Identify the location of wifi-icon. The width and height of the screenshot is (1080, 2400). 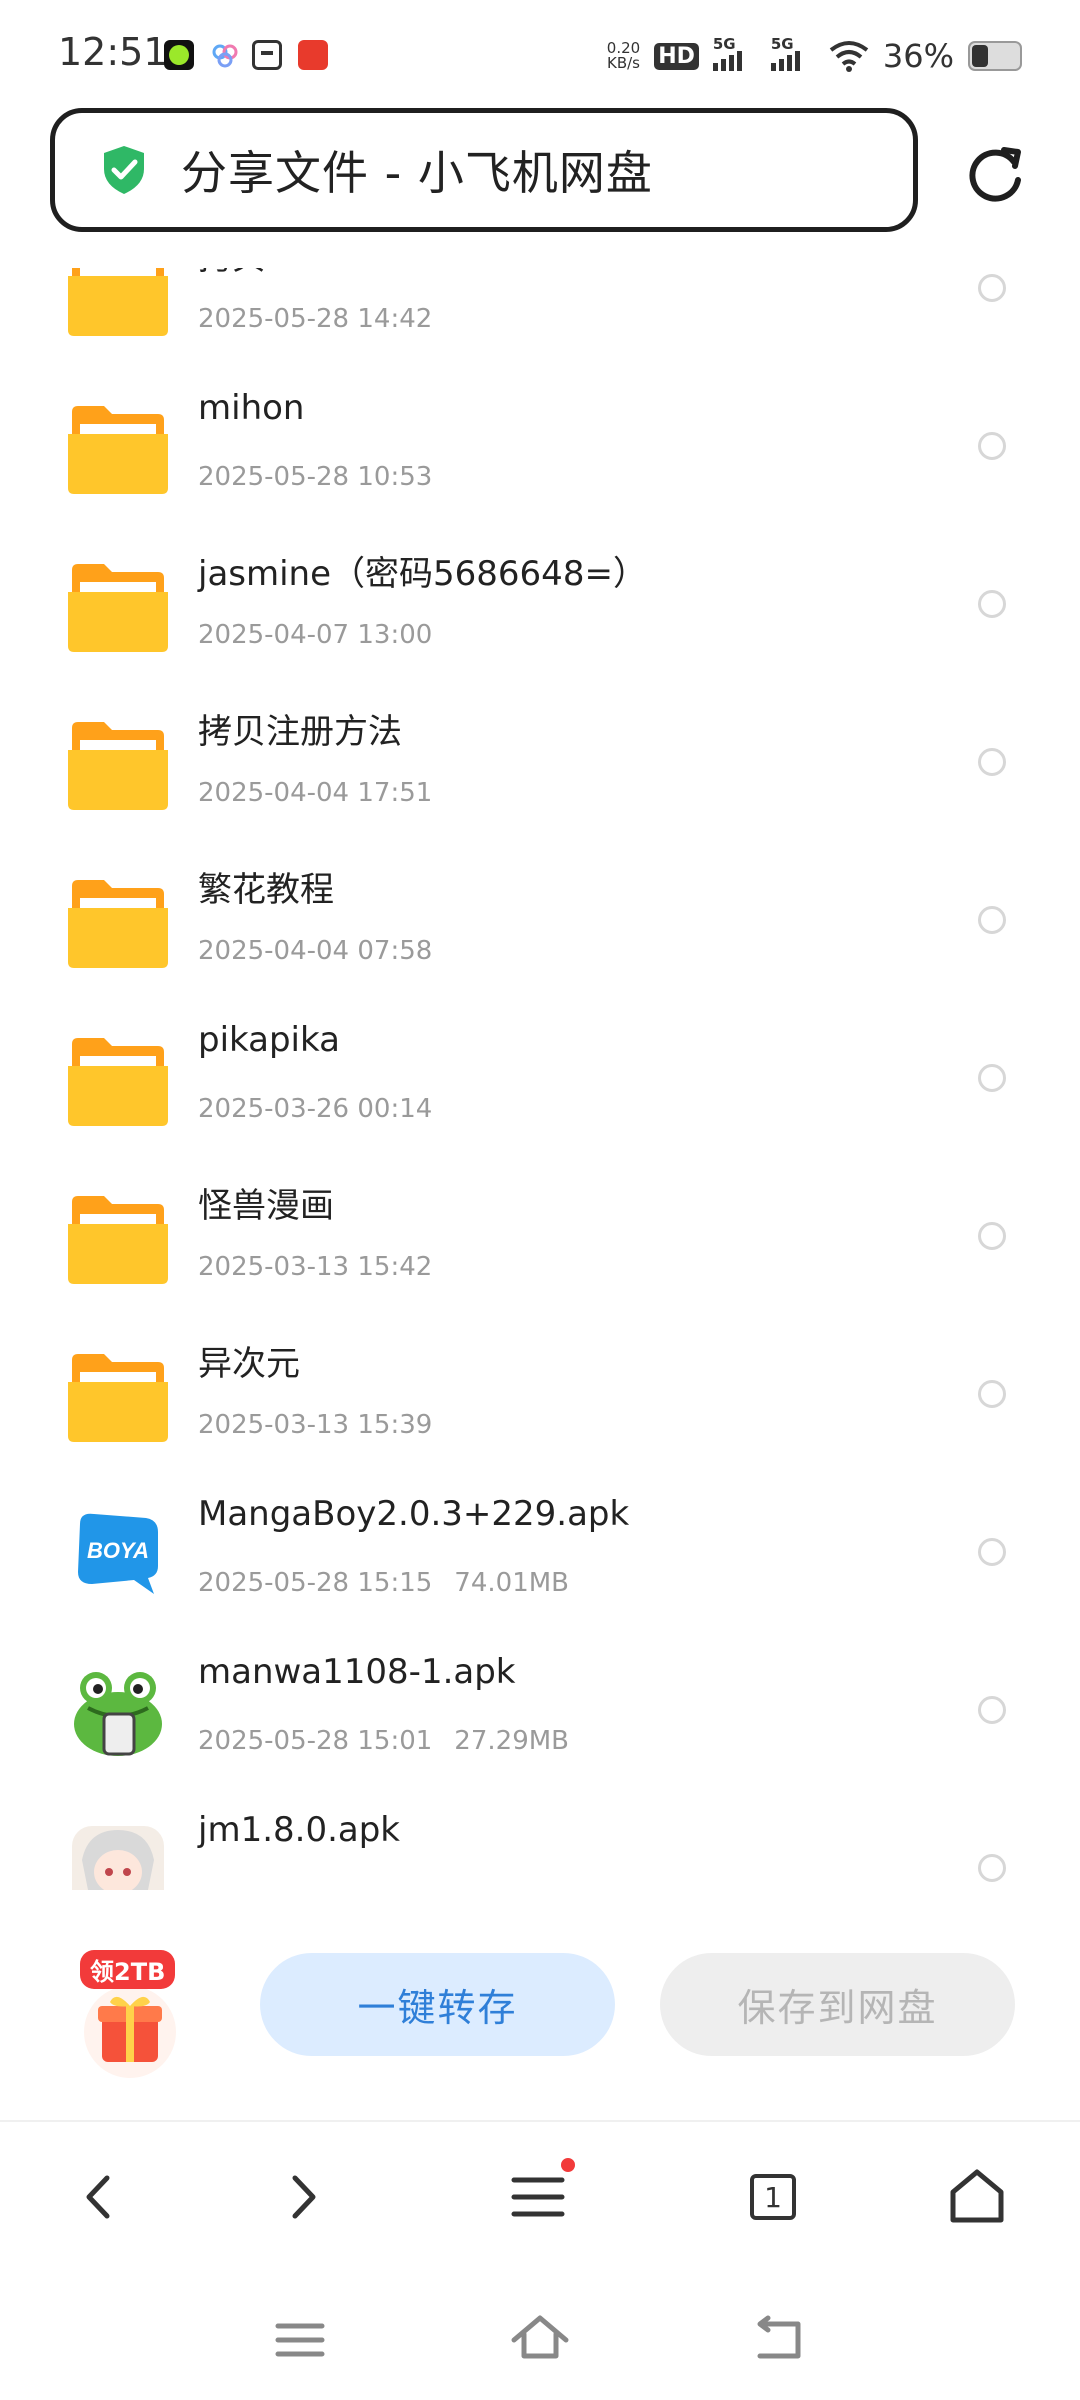
(849, 56).